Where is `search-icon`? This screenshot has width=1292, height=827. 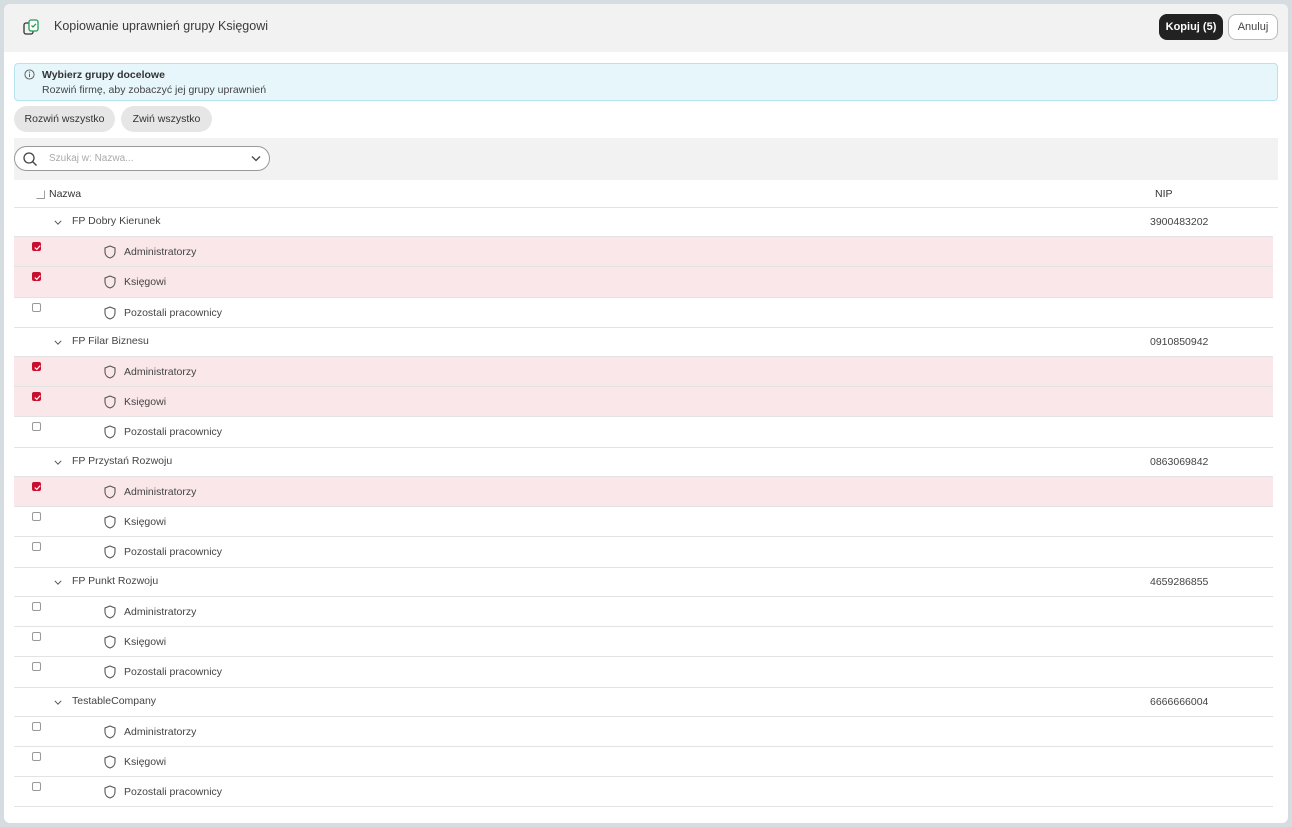
search-icon is located at coordinates (30, 159).